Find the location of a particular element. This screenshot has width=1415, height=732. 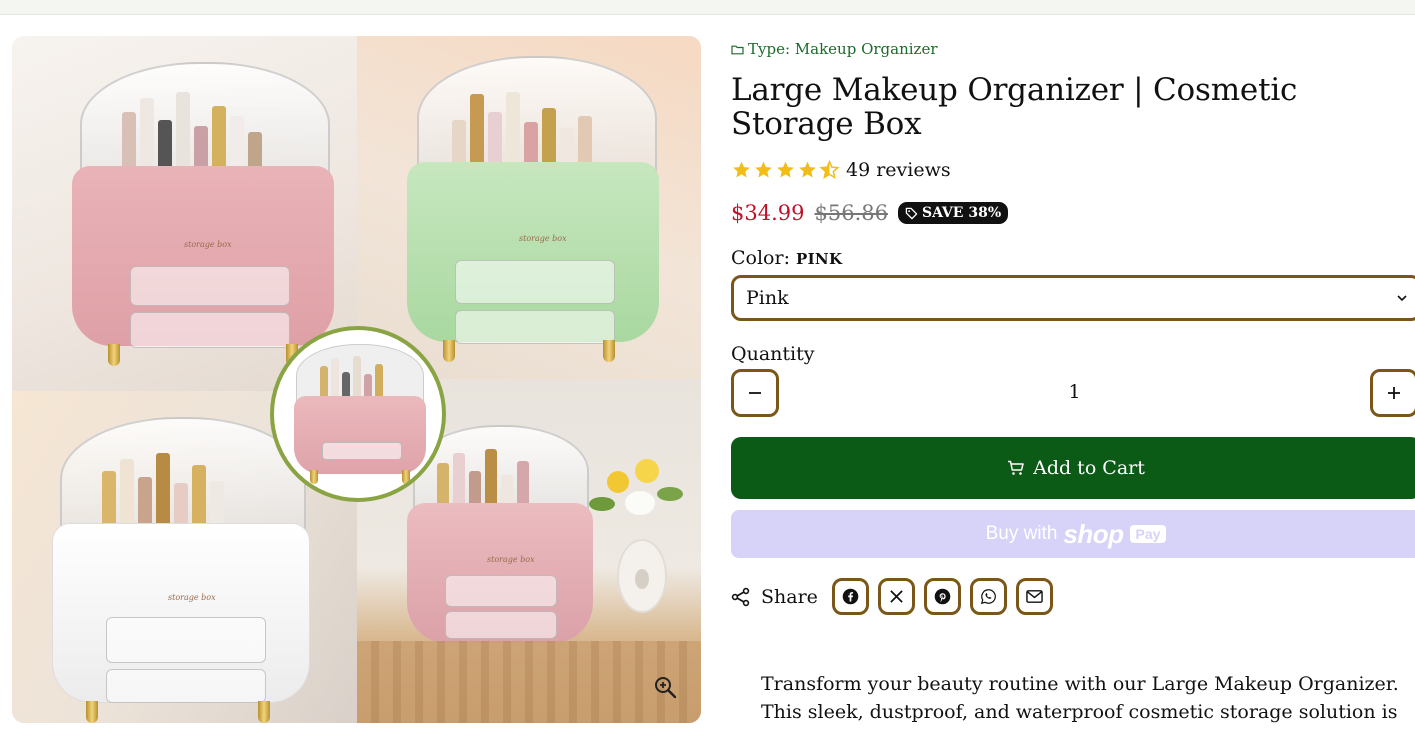

top-bar is located at coordinates (707, 7).